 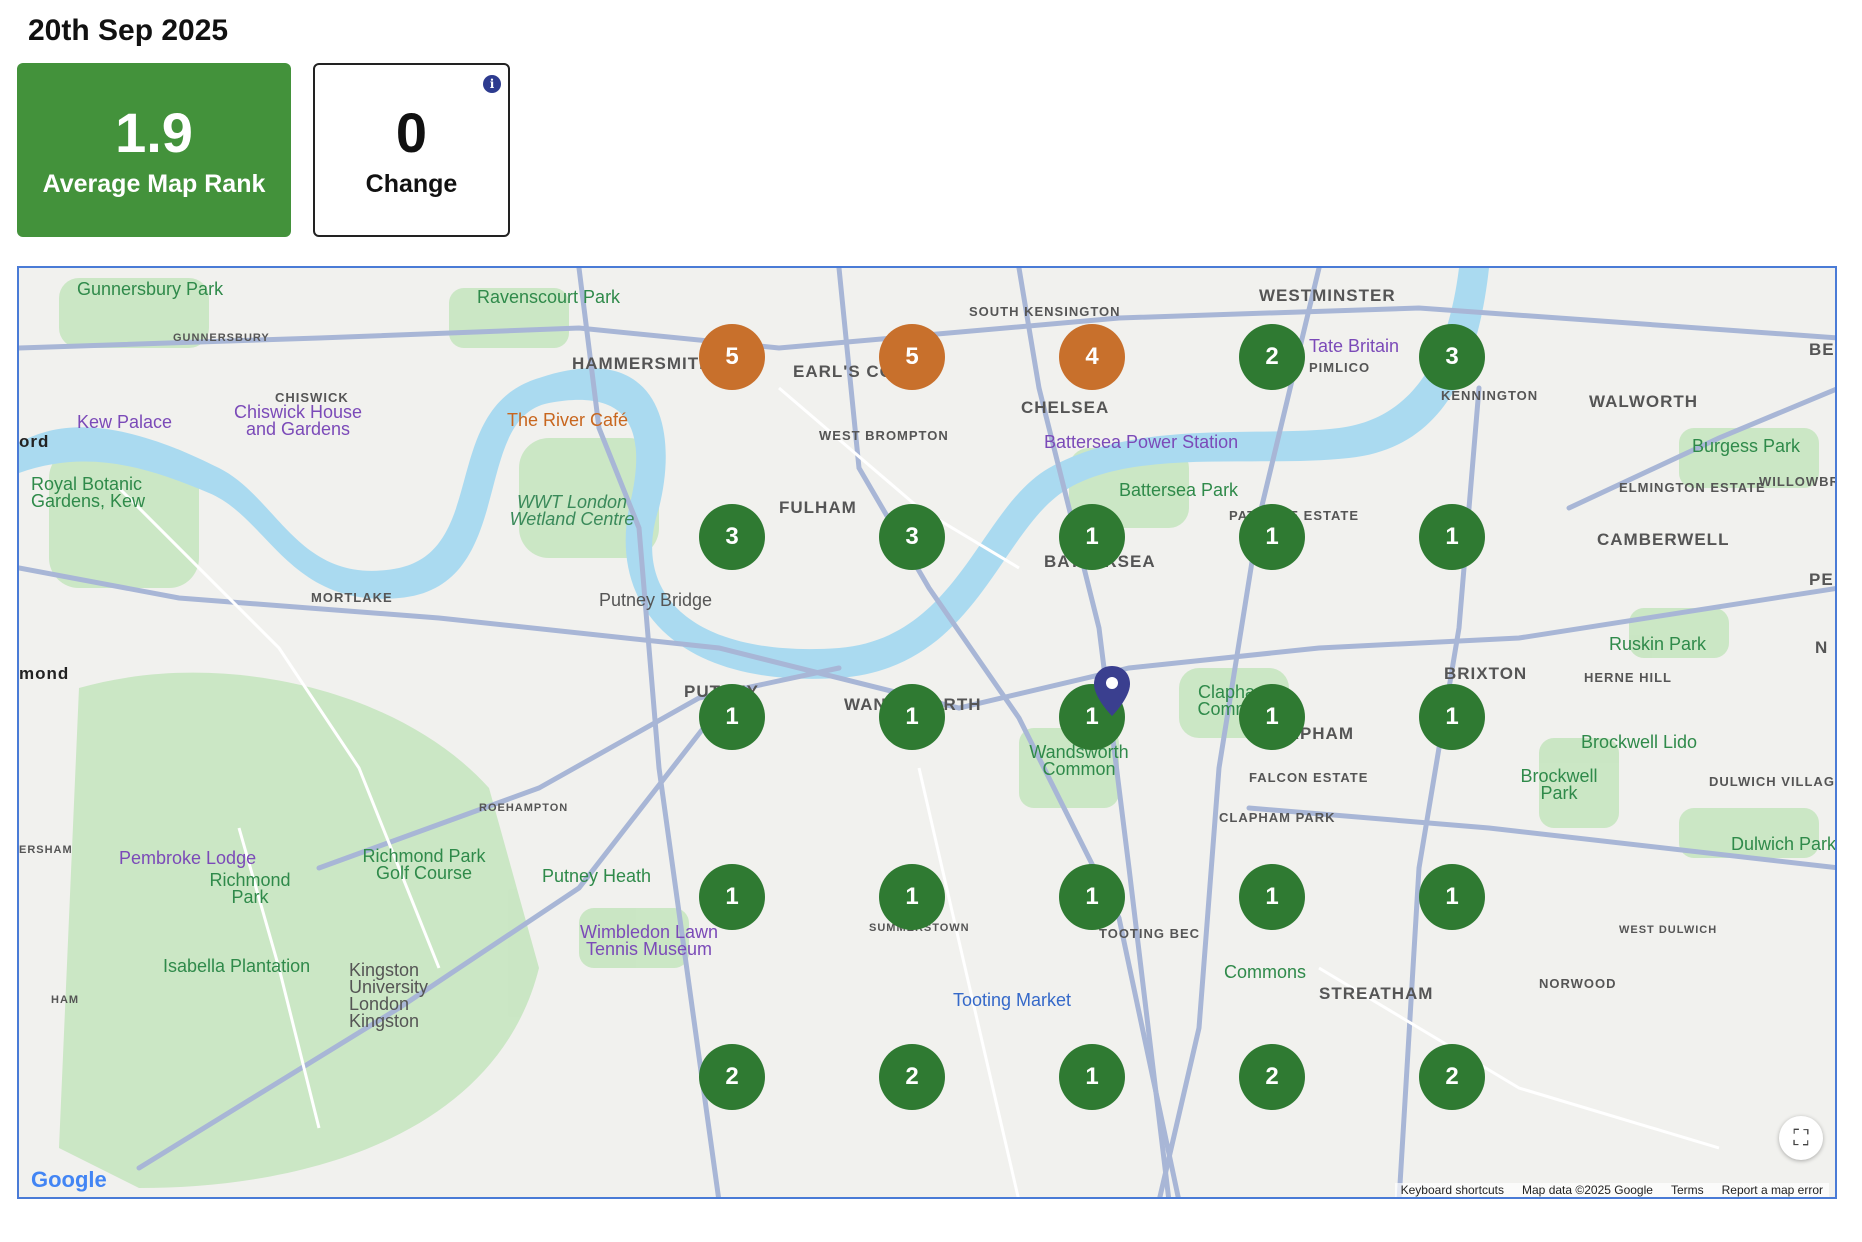 What do you see at coordinates (1657, 644) in the screenshot?
I see `poi-label: Ruskin Park` at bounding box center [1657, 644].